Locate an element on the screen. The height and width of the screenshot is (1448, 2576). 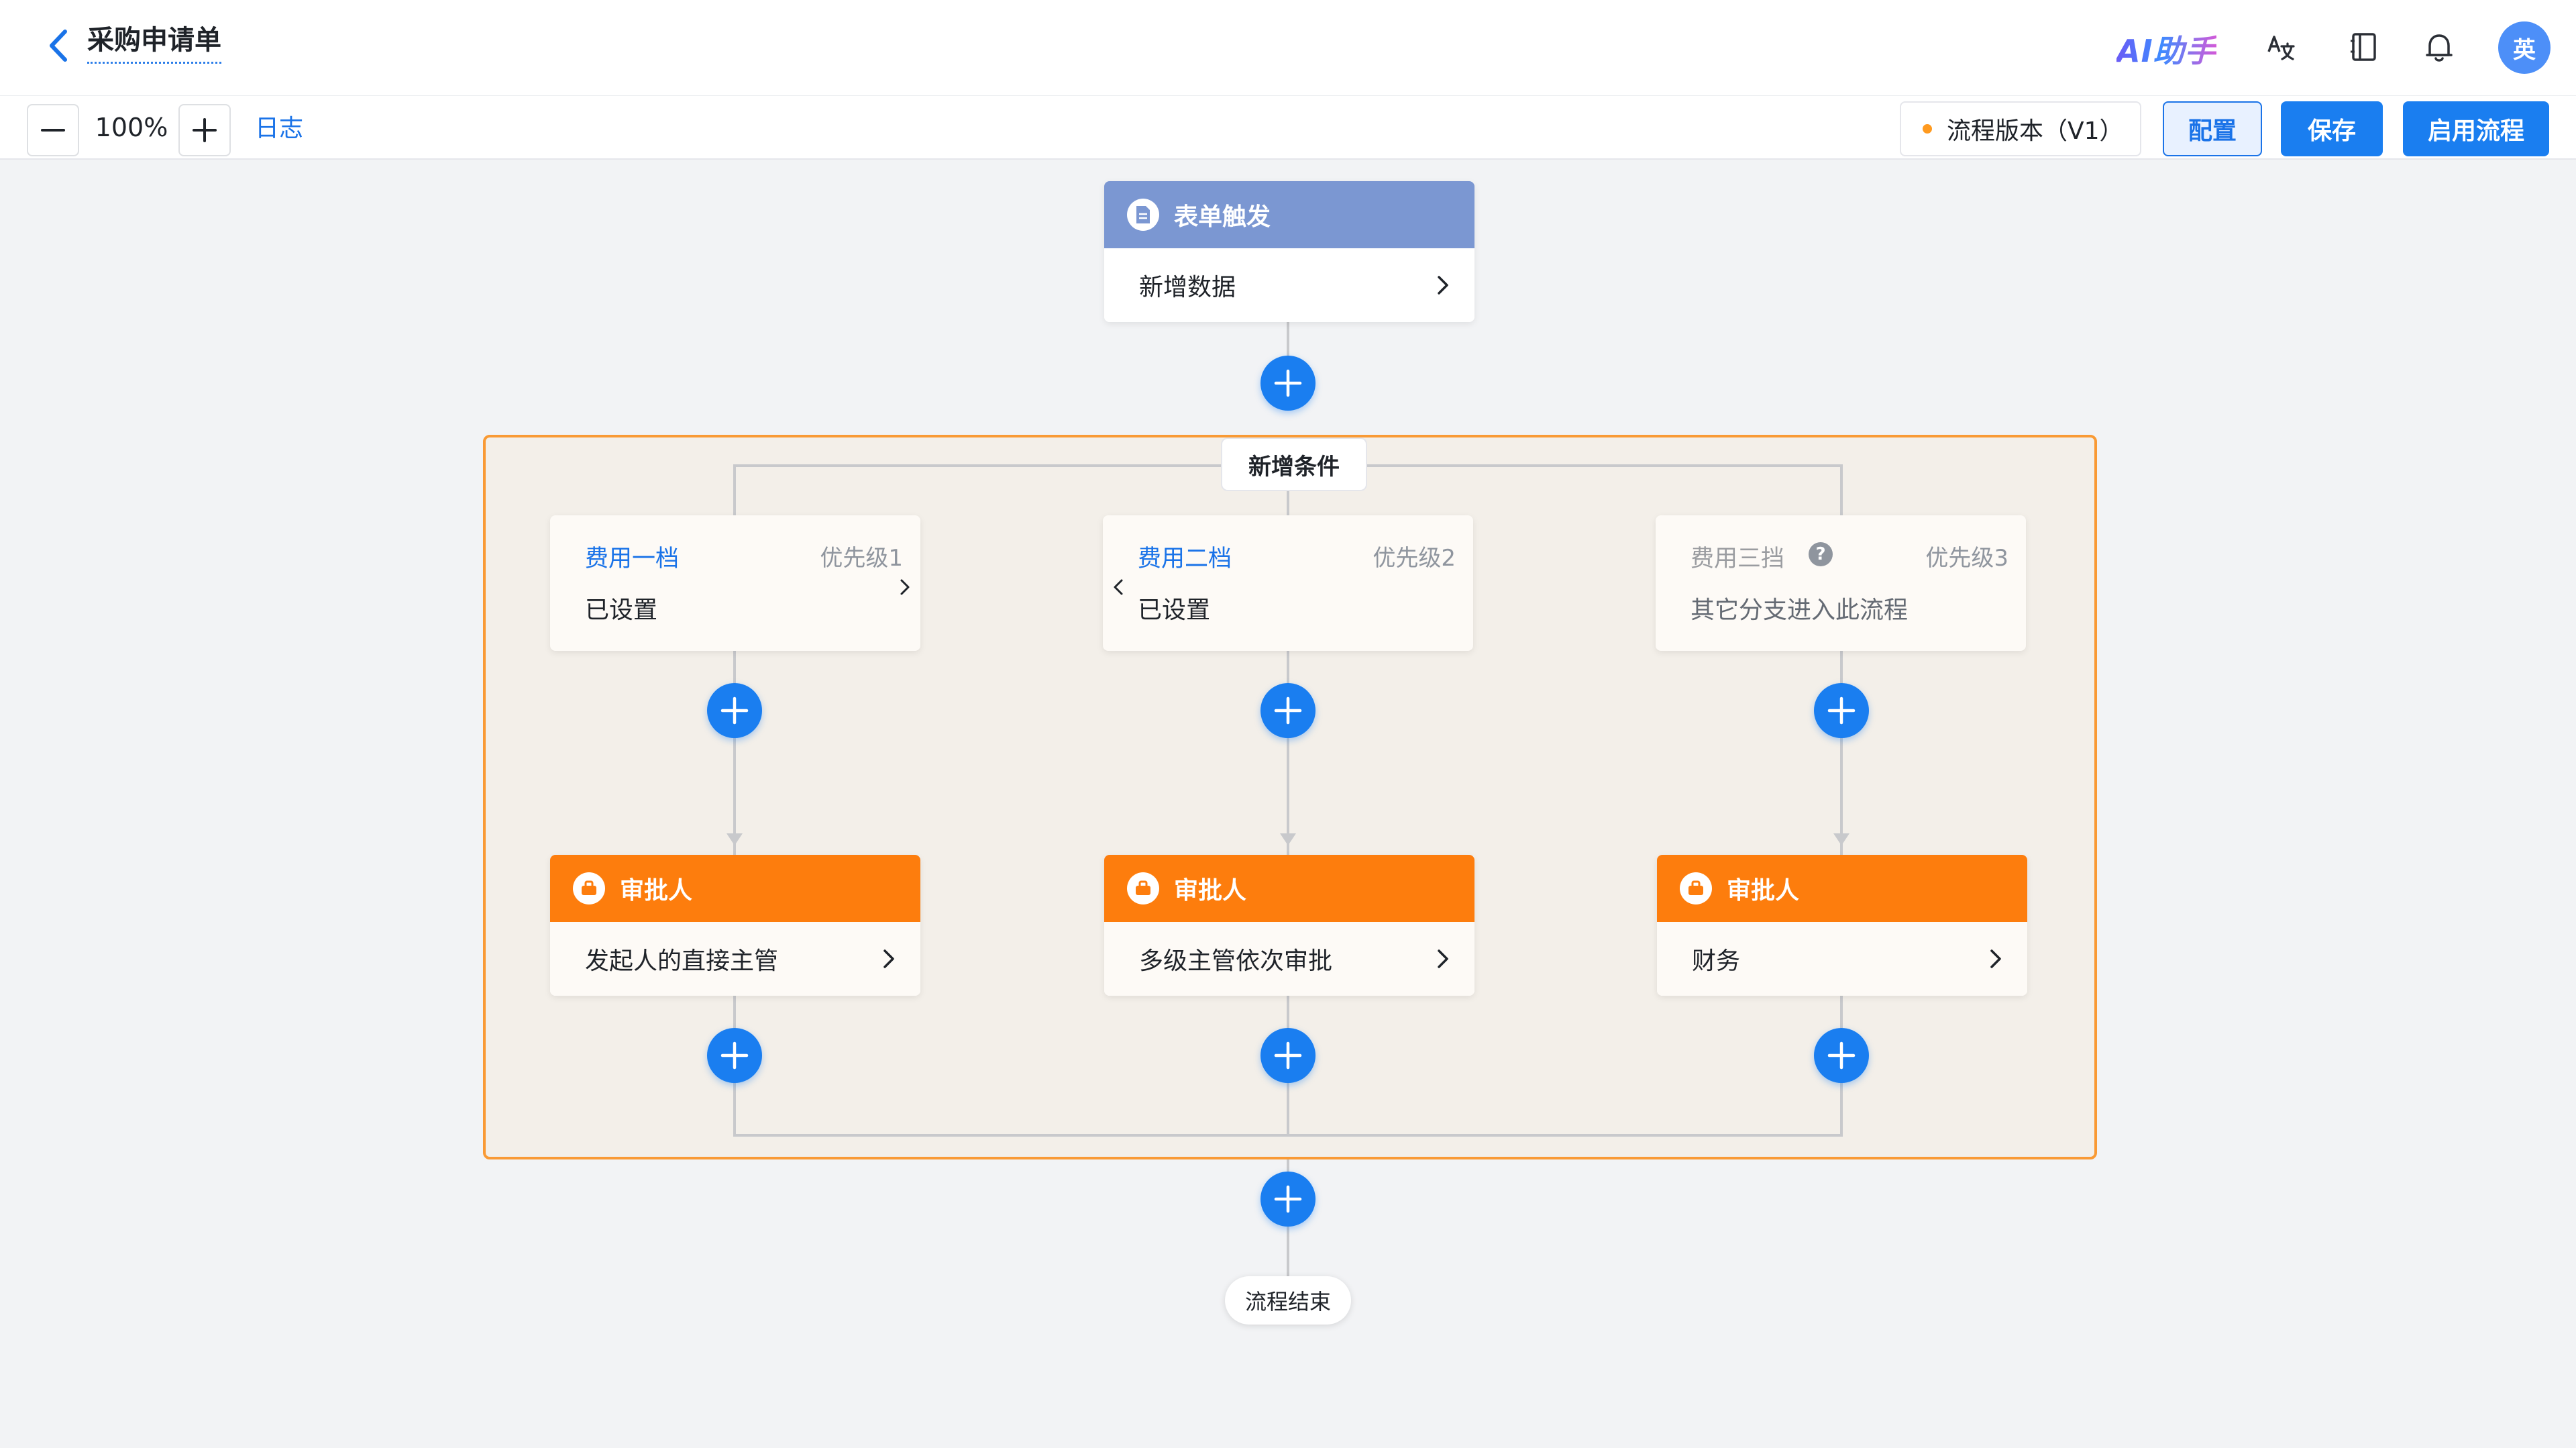
ai-assistant-button: AI助手 is located at coordinates (2166, 49).